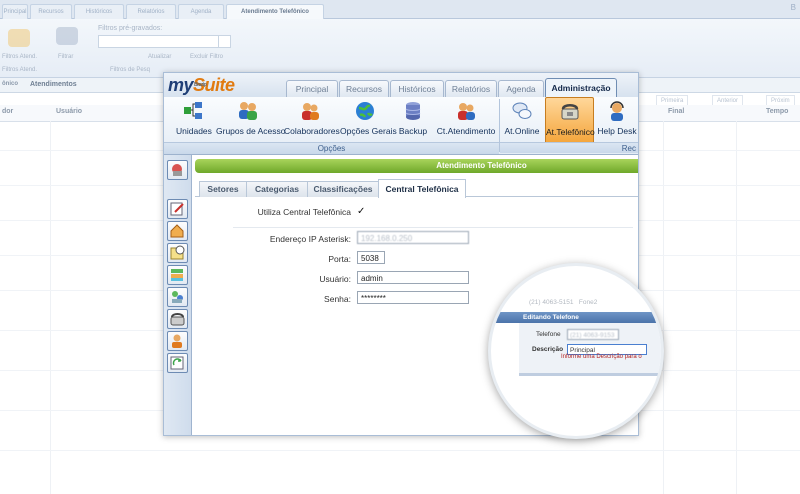 The height and width of the screenshot is (494, 800). What do you see at coordinates (365, 111) in the screenshot?
I see `globe-icon` at bounding box center [365, 111].